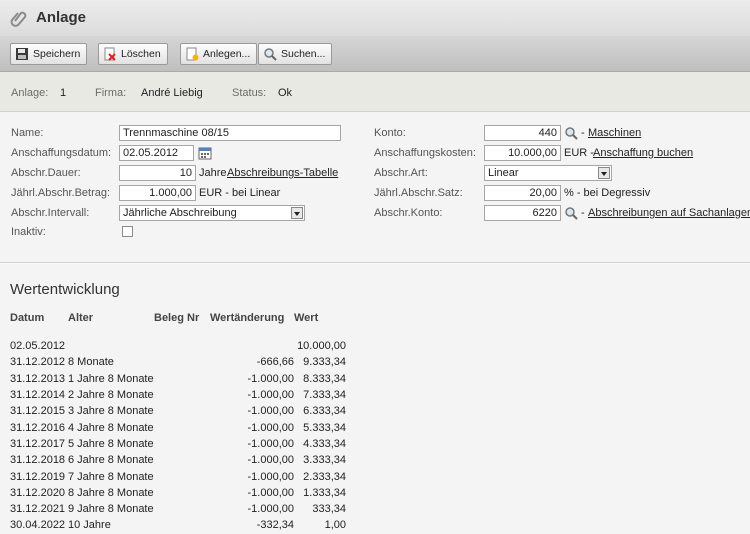  I want to click on cell-age: 9 Jahre 8 Monate, so click(111, 509).